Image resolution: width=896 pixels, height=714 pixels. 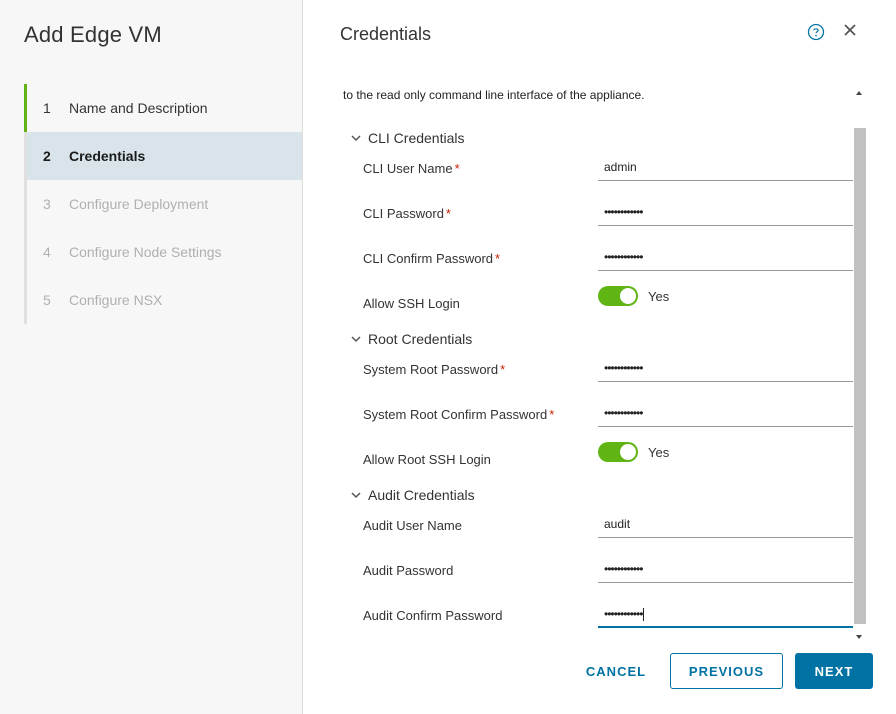 I want to click on field-label: System Root Password *, so click(x=434, y=369).